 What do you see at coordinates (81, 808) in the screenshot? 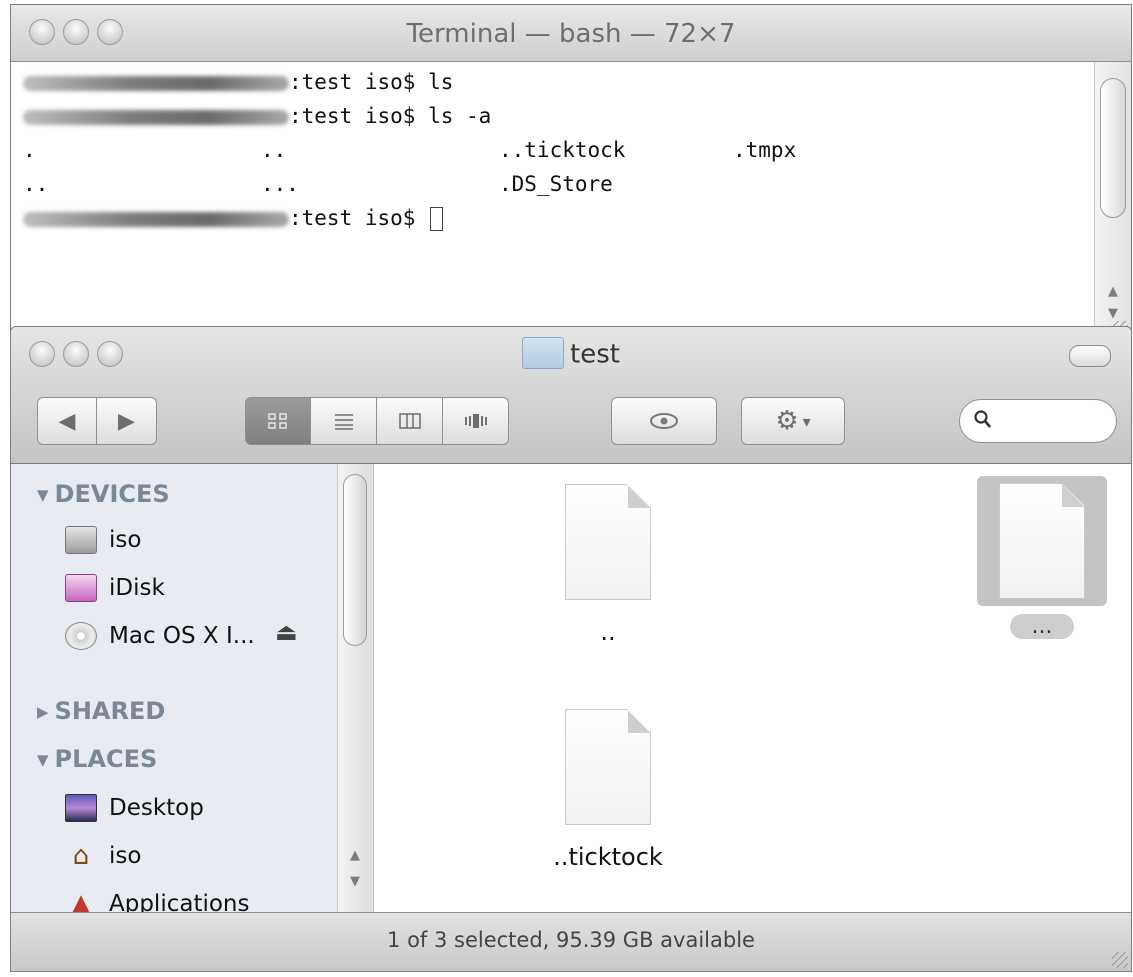
I see `desktop-icon` at bounding box center [81, 808].